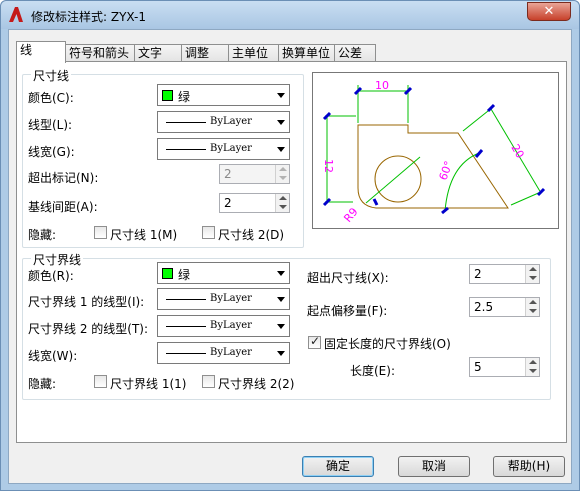 The height and width of the screenshot is (491, 580). Describe the element at coordinates (53, 356) in the screenshot. I see `ext-lineweight-label: 线宽(W):` at that location.